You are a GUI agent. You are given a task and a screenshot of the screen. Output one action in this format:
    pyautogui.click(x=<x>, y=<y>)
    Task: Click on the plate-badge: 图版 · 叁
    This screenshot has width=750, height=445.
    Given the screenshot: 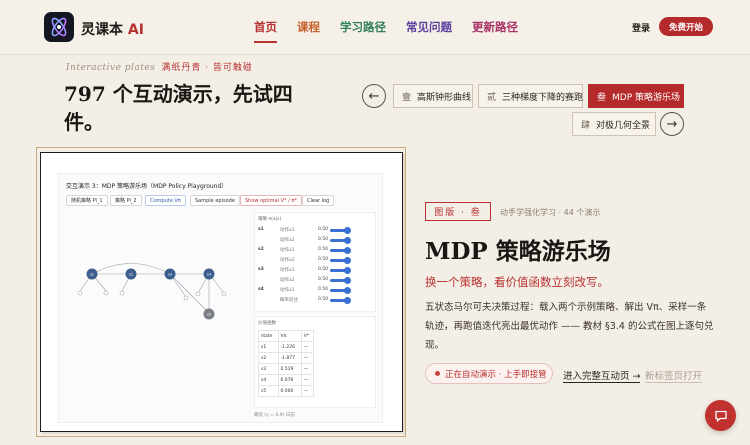 What is the action you would take?
    pyautogui.click(x=458, y=211)
    